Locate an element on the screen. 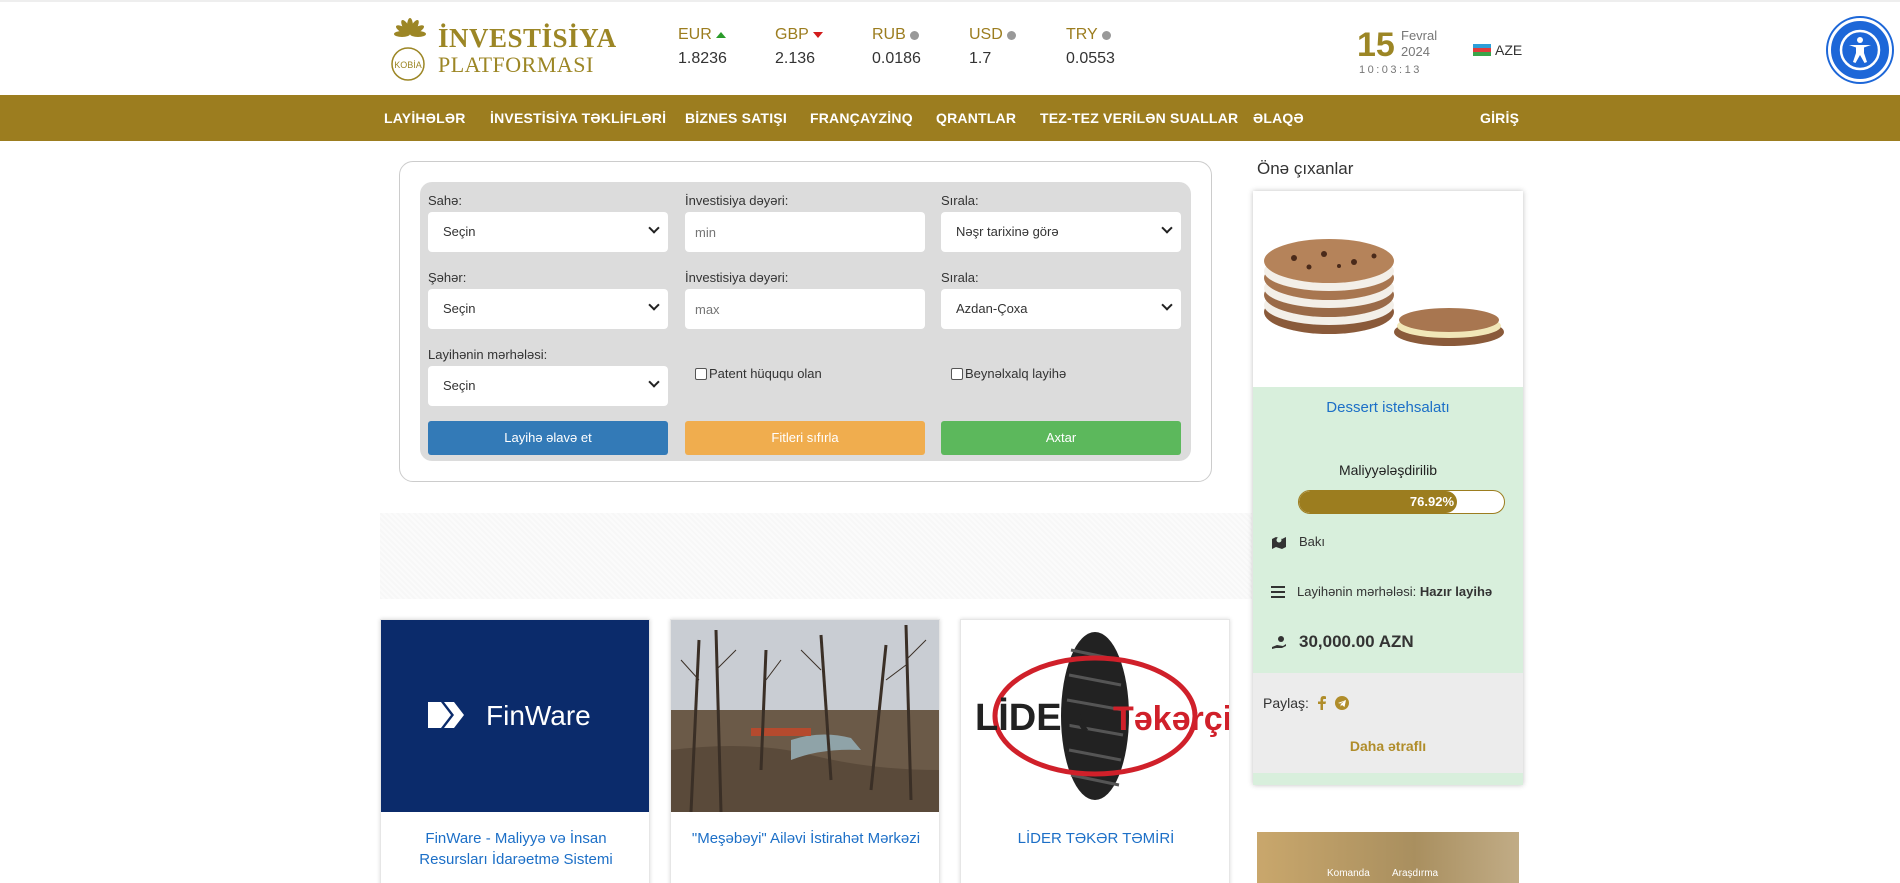 The height and width of the screenshot is (883, 1900). nav-item-investment-offers: İNVESTİSİYA TƏKLİFLƏRİ is located at coordinates (578, 118).